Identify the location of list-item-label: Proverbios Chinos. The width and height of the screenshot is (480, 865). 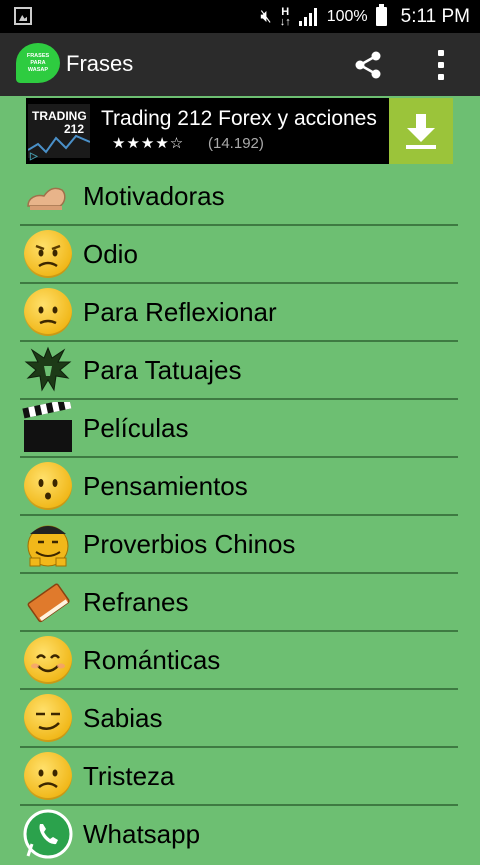
(189, 544).